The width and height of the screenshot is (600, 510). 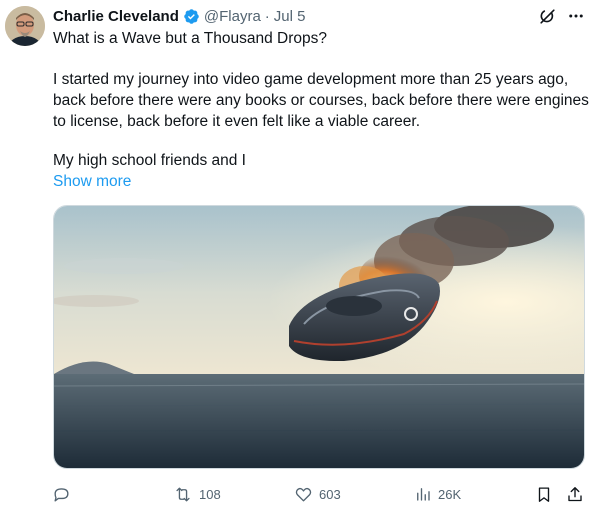 I want to click on views-icon, so click(x=423, y=494).